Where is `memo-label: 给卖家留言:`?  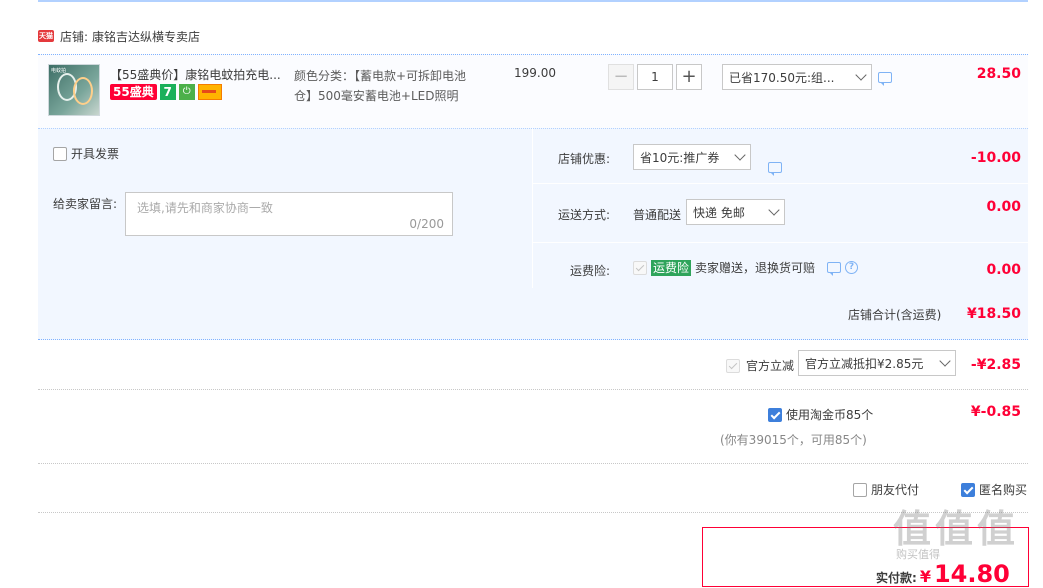
memo-label: 给卖家留言: is located at coordinates (85, 204).